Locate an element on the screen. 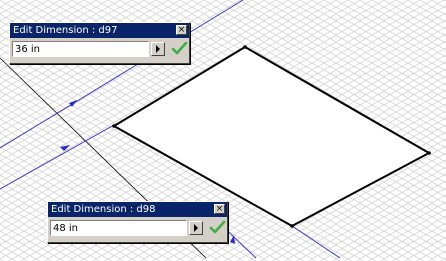 The image size is (446, 261). dialog-titlebar: Edit Dimension : d98 × is located at coordinates (137, 209).